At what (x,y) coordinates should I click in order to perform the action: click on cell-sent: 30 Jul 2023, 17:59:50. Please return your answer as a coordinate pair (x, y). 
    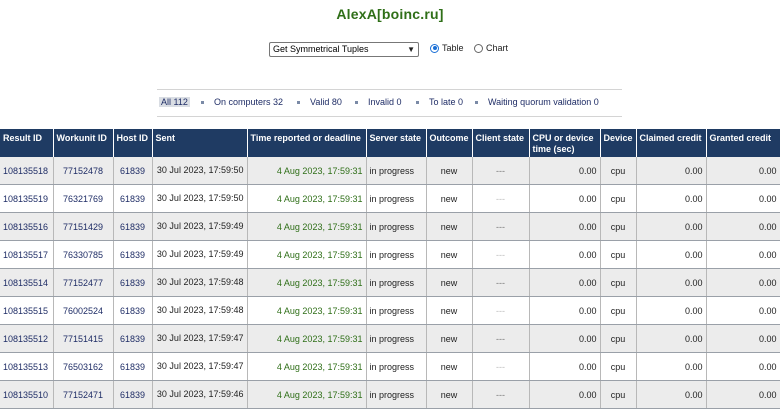
    Looking at the image, I should click on (200, 198).